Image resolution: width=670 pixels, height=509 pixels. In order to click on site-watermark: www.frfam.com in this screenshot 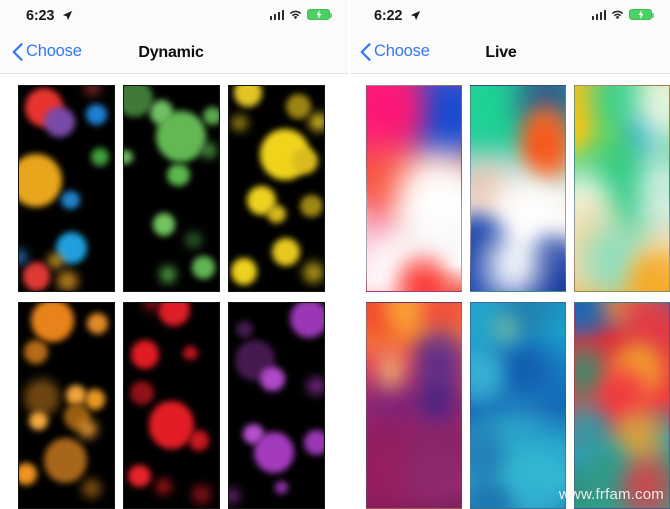, I will do `click(611, 494)`.